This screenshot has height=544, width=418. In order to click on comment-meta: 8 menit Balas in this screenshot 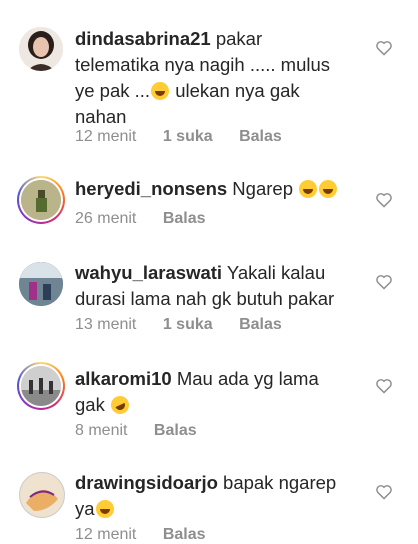, I will do `click(147, 431)`.